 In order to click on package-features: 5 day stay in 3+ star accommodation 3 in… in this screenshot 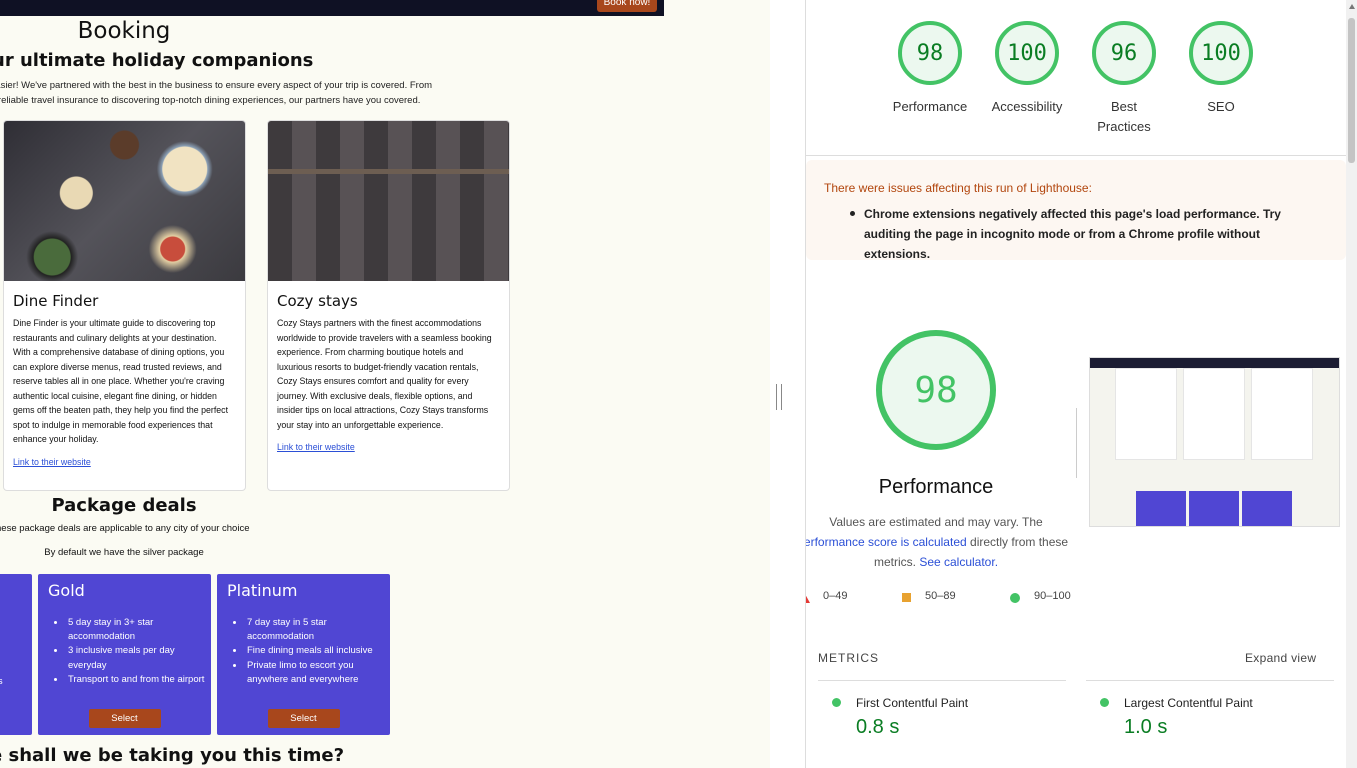, I will do `click(138, 651)`.